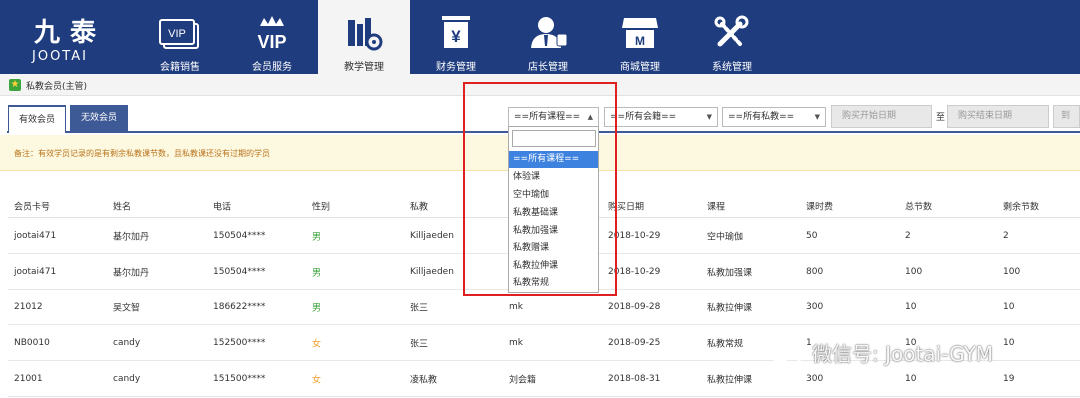 This screenshot has height=398, width=1080. I want to click on svg-text: M, so click(640, 41).